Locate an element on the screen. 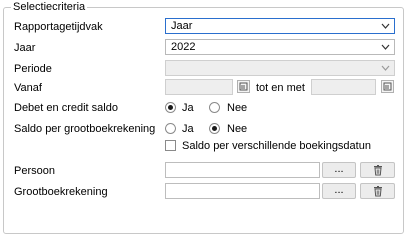 This screenshot has height=240, width=411. jaar-label: Jaar is located at coordinates (25, 48).